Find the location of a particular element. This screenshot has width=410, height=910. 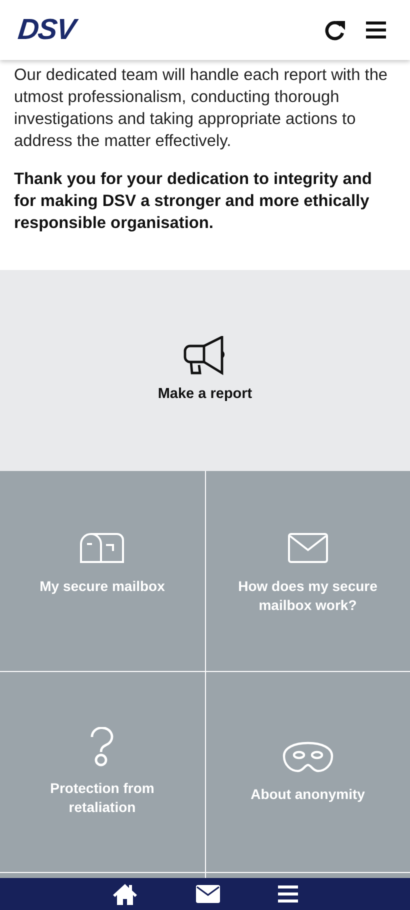

home-icon is located at coordinates (125, 894).